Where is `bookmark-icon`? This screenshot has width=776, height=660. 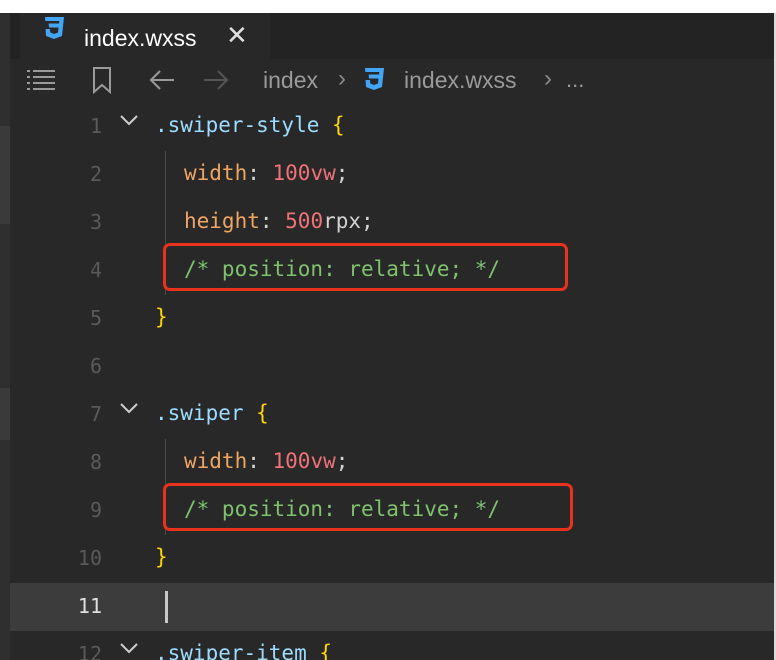
bookmark-icon is located at coordinates (102, 82).